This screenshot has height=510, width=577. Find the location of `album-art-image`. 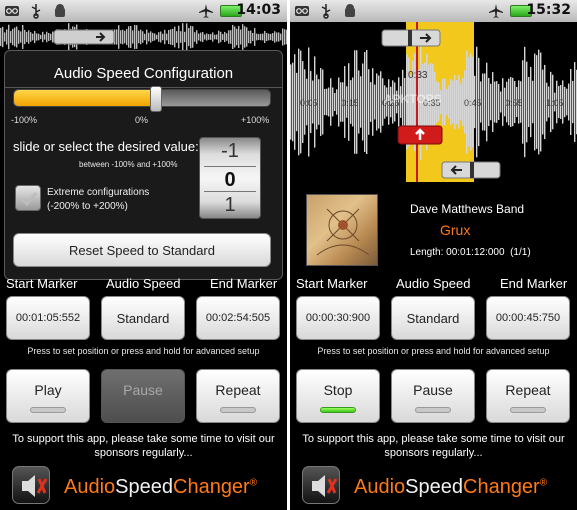

album-art-image is located at coordinates (343, 232).